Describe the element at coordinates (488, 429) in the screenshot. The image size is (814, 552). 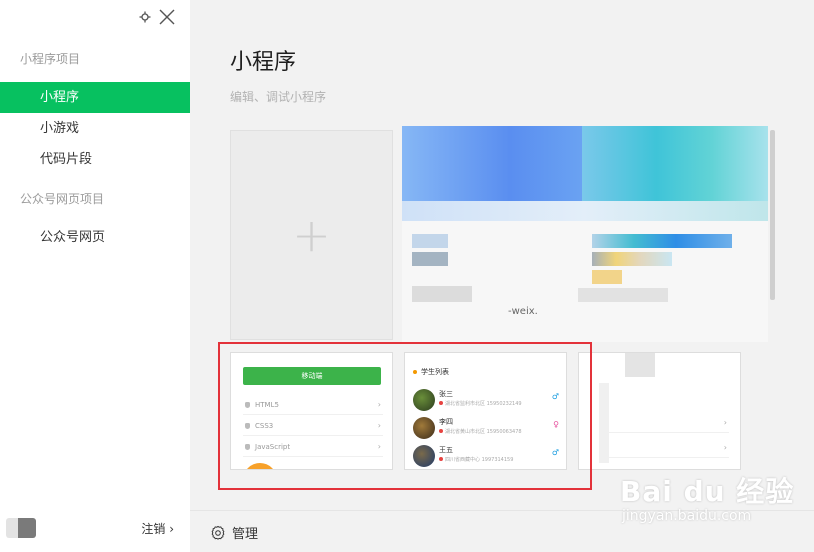
I see `list-item: 李四 湖北省黄山市北区 15950063478 ♀` at that location.